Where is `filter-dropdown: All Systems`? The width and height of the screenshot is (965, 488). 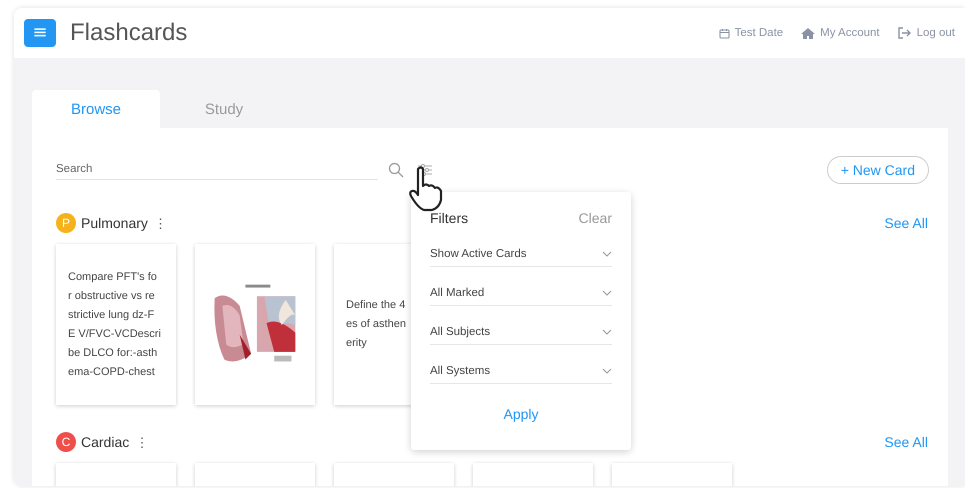 filter-dropdown: All Systems is located at coordinates (521, 371).